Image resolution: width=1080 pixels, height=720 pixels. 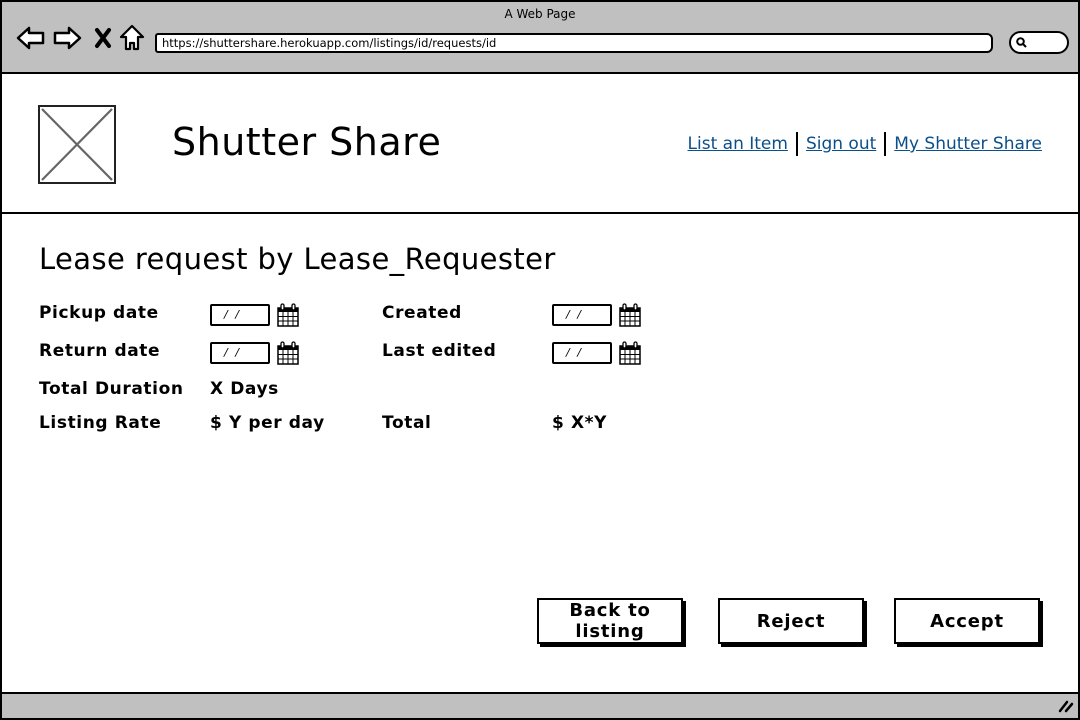 I want to click on top-nav-links: List an Item Sign out My Shutter Share, so click(x=865, y=144).